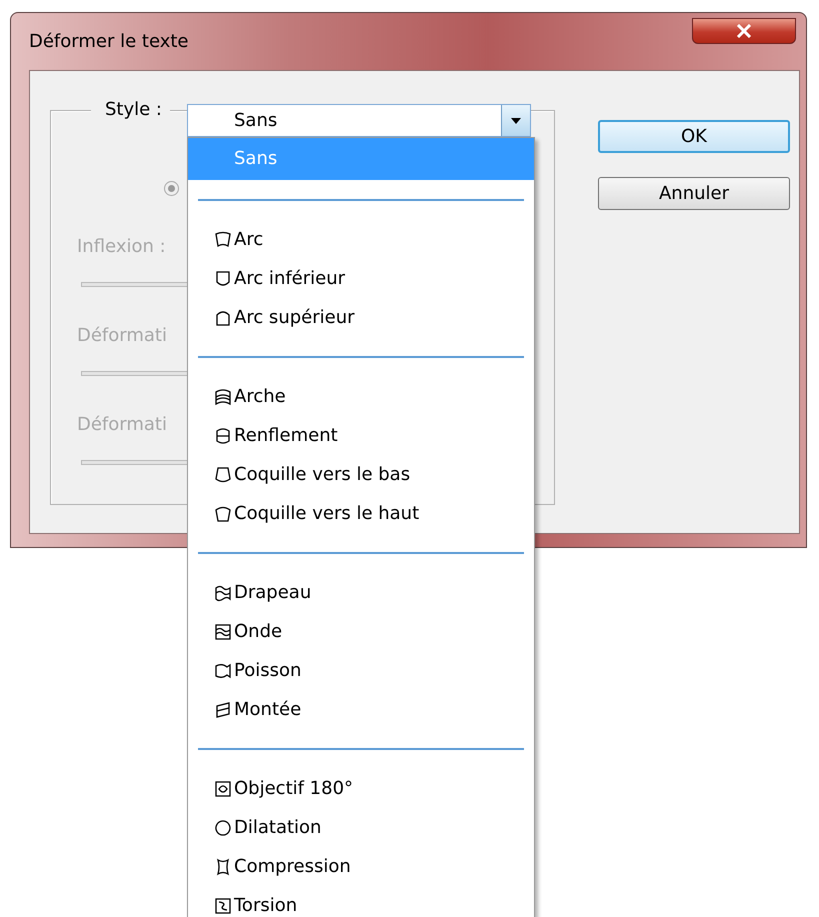  What do you see at coordinates (133, 109) in the screenshot?
I see `style-label: Style :` at bounding box center [133, 109].